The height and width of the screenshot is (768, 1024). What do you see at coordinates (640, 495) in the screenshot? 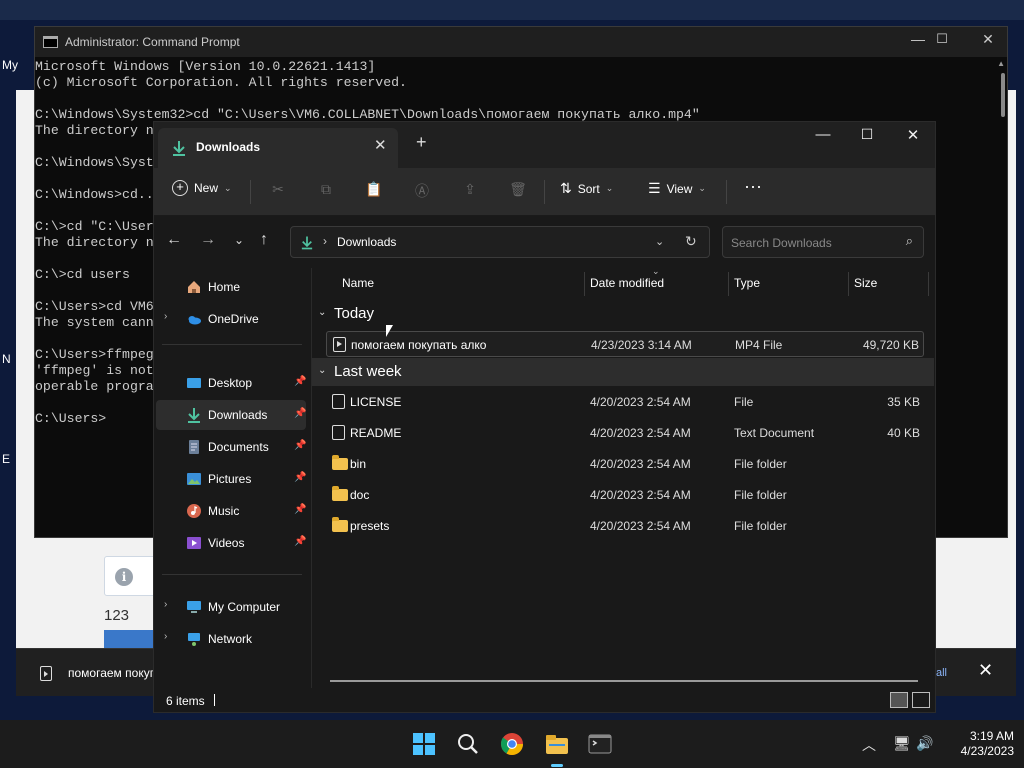
I see `file-date: 4/20/2023 2:54 AM` at bounding box center [640, 495].